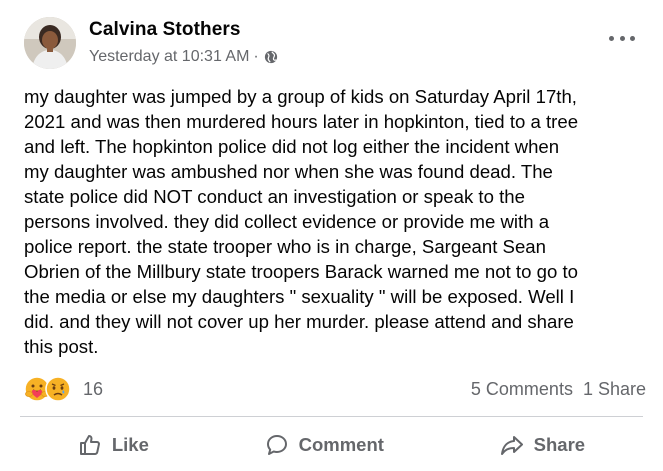 This screenshot has height=471, width=663. I want to click on reactions-summary: 16, so click(63, 389).